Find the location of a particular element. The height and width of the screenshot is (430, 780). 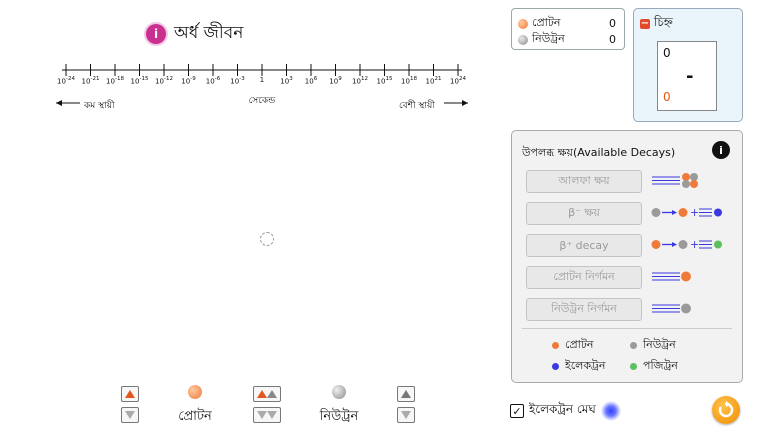

add-proton-button is located at coordinates (130, 394).